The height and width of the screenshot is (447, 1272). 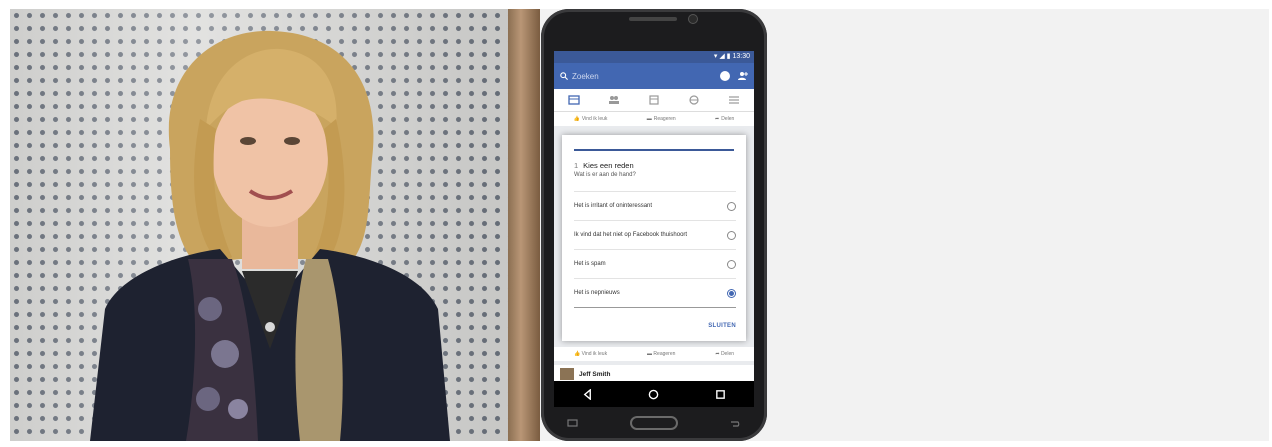 I want to click on step-number: 1, so click(x=576, y=165).